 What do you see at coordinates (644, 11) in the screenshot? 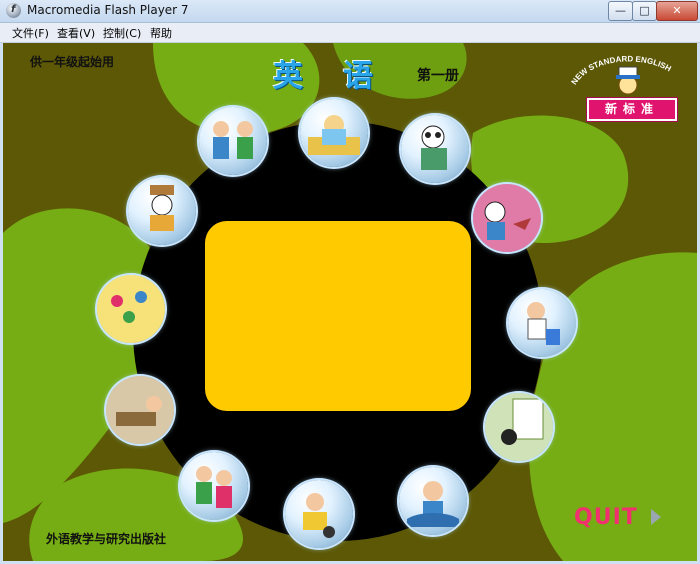
I see `maximize-button: □` at bounding box center [644, 11].